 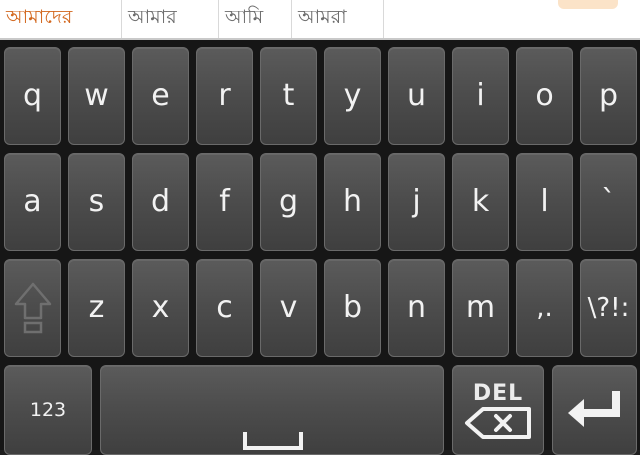 I want to click on key-label: w, so click(x=96, y=95).